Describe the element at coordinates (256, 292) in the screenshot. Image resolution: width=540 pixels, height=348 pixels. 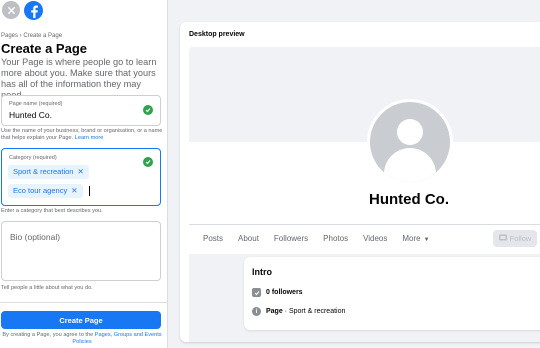
I see `followers-icon` at that location.